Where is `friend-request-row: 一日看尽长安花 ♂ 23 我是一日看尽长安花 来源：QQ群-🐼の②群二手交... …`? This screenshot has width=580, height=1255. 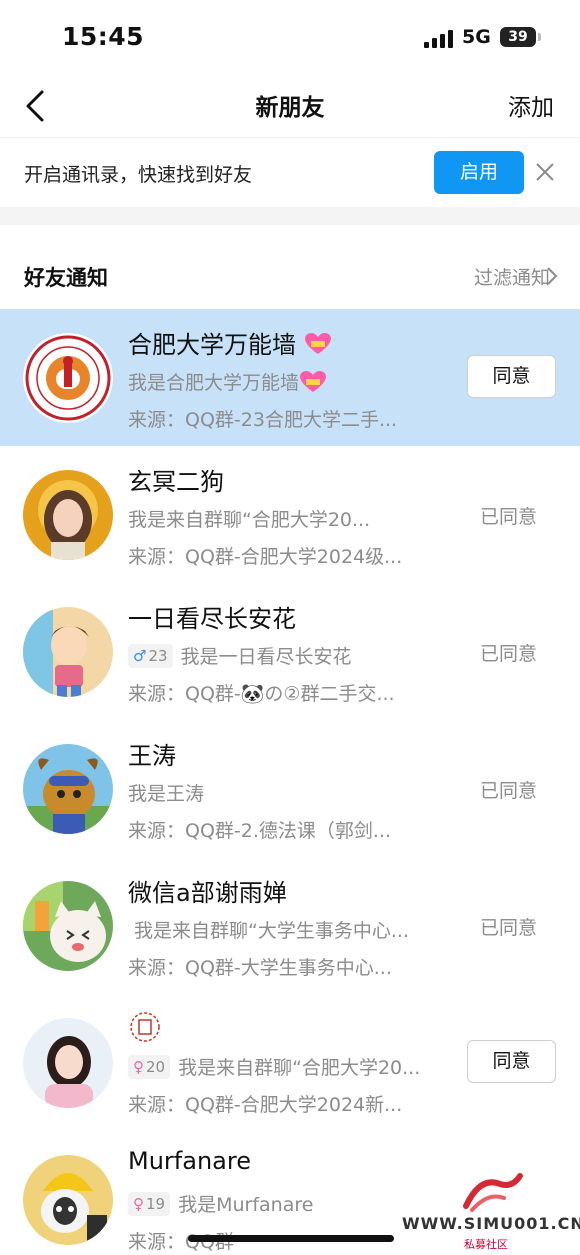
friend-request-row: 一日看尽长安花 ♂ 23 我是一日看尽长安花 来源：QQ群-🐼の②群二手交... … is located at coordinates (290, 651).